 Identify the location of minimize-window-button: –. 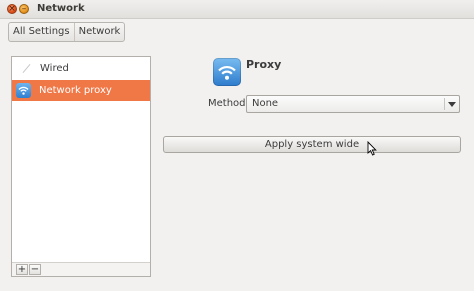
(24, 9).